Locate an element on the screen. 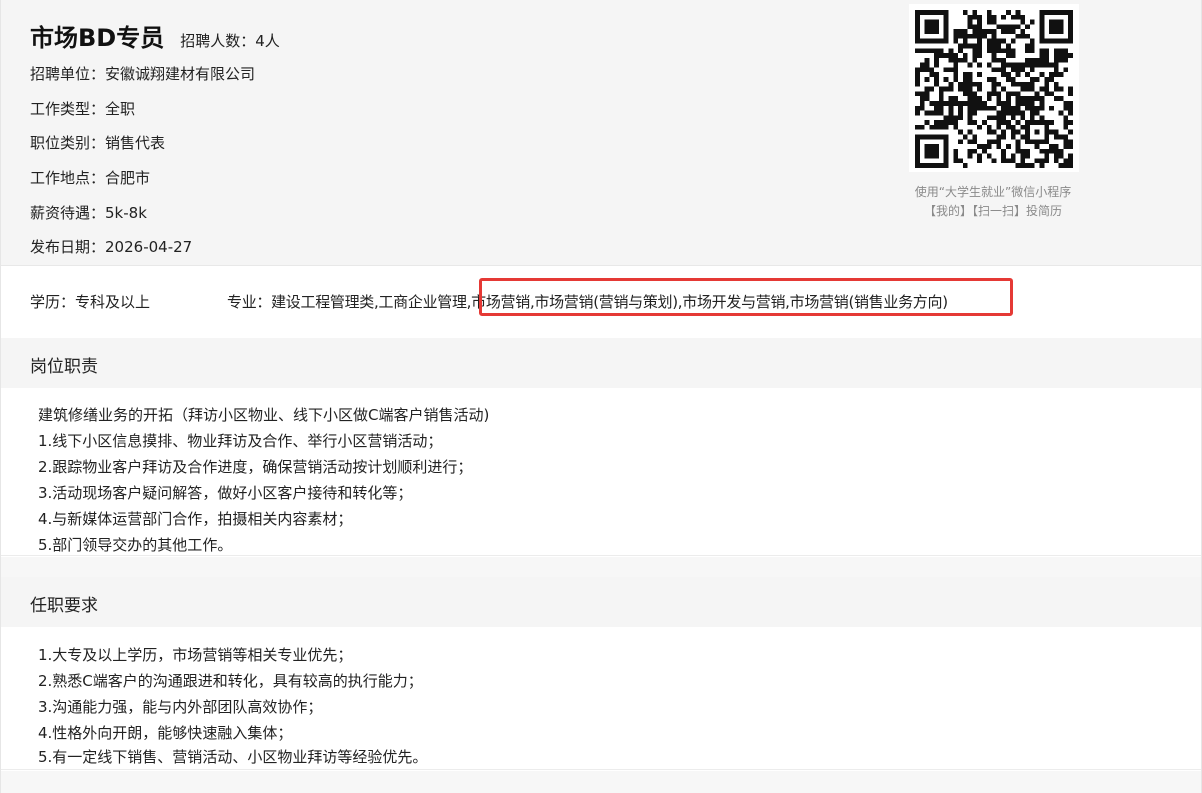  qr-code-icon is located at coordinates (994, 89).